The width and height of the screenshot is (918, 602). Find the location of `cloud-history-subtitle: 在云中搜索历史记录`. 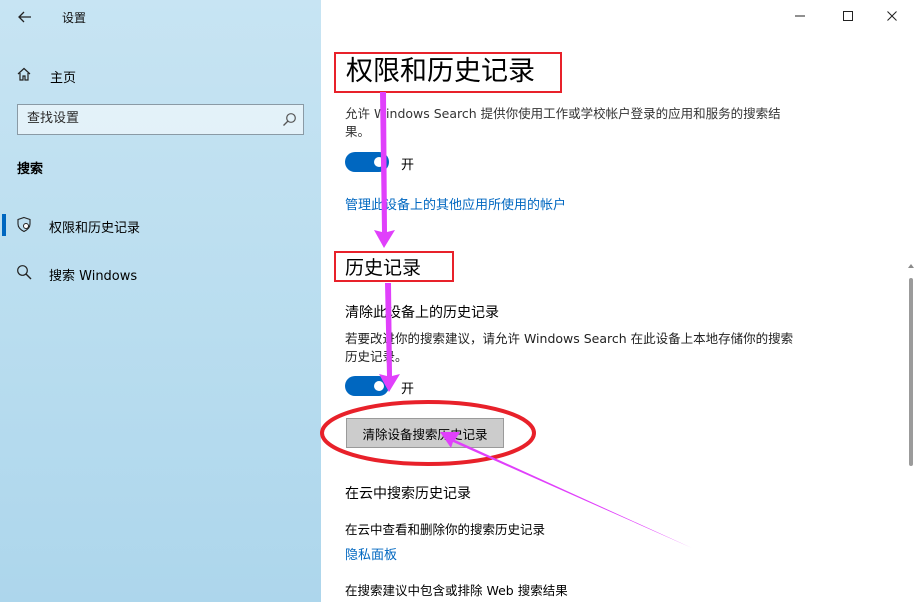

cloud-history-subtitle: 在云中搜索历史记录 is located at coordinates (408, 494).